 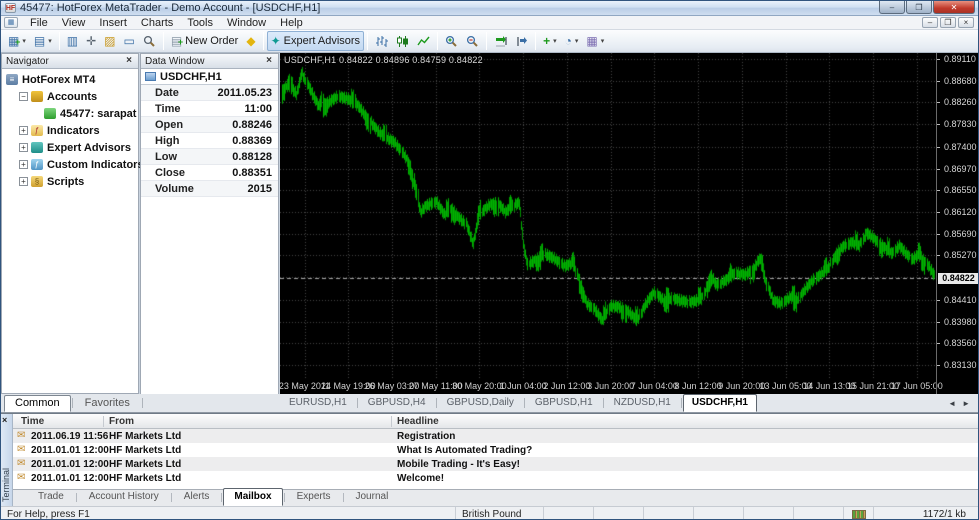 What do you see at coordinates (269, 61) in the screenshot?
I see `data-window-close-icon: ×` at bounding box center [269, 61].